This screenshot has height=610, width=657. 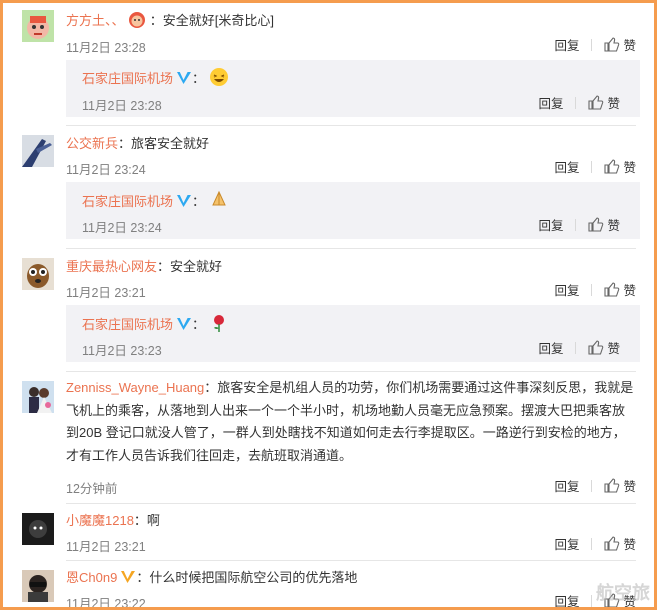 What do you see at coordinates (135, 387) in the screenshot?
I see `username-link: Zenniss_Wayne_Huang` at bounding box center [135, 387].